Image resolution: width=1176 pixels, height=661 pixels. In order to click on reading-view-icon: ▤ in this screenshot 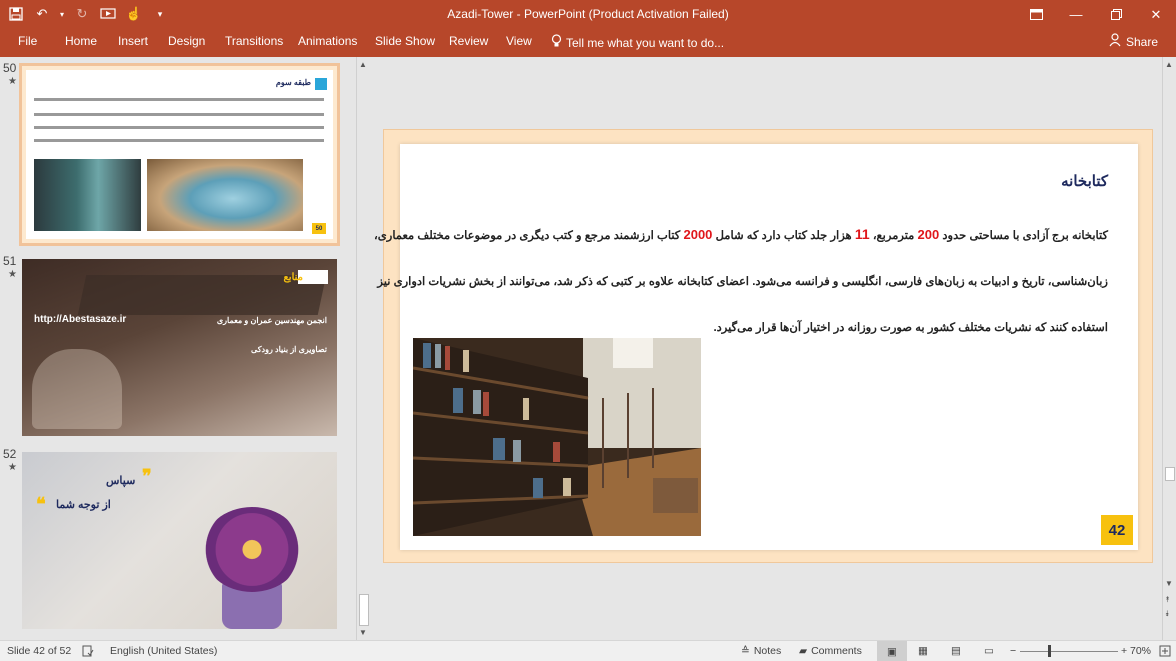, I will do `click(956, 651)`.